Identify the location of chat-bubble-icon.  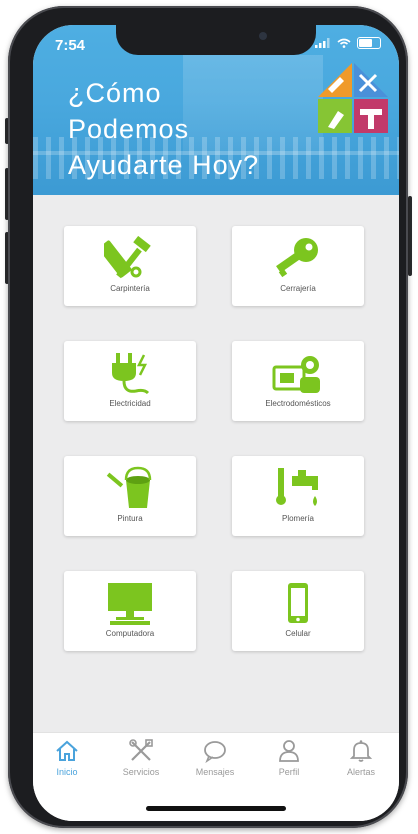
(215, 752).